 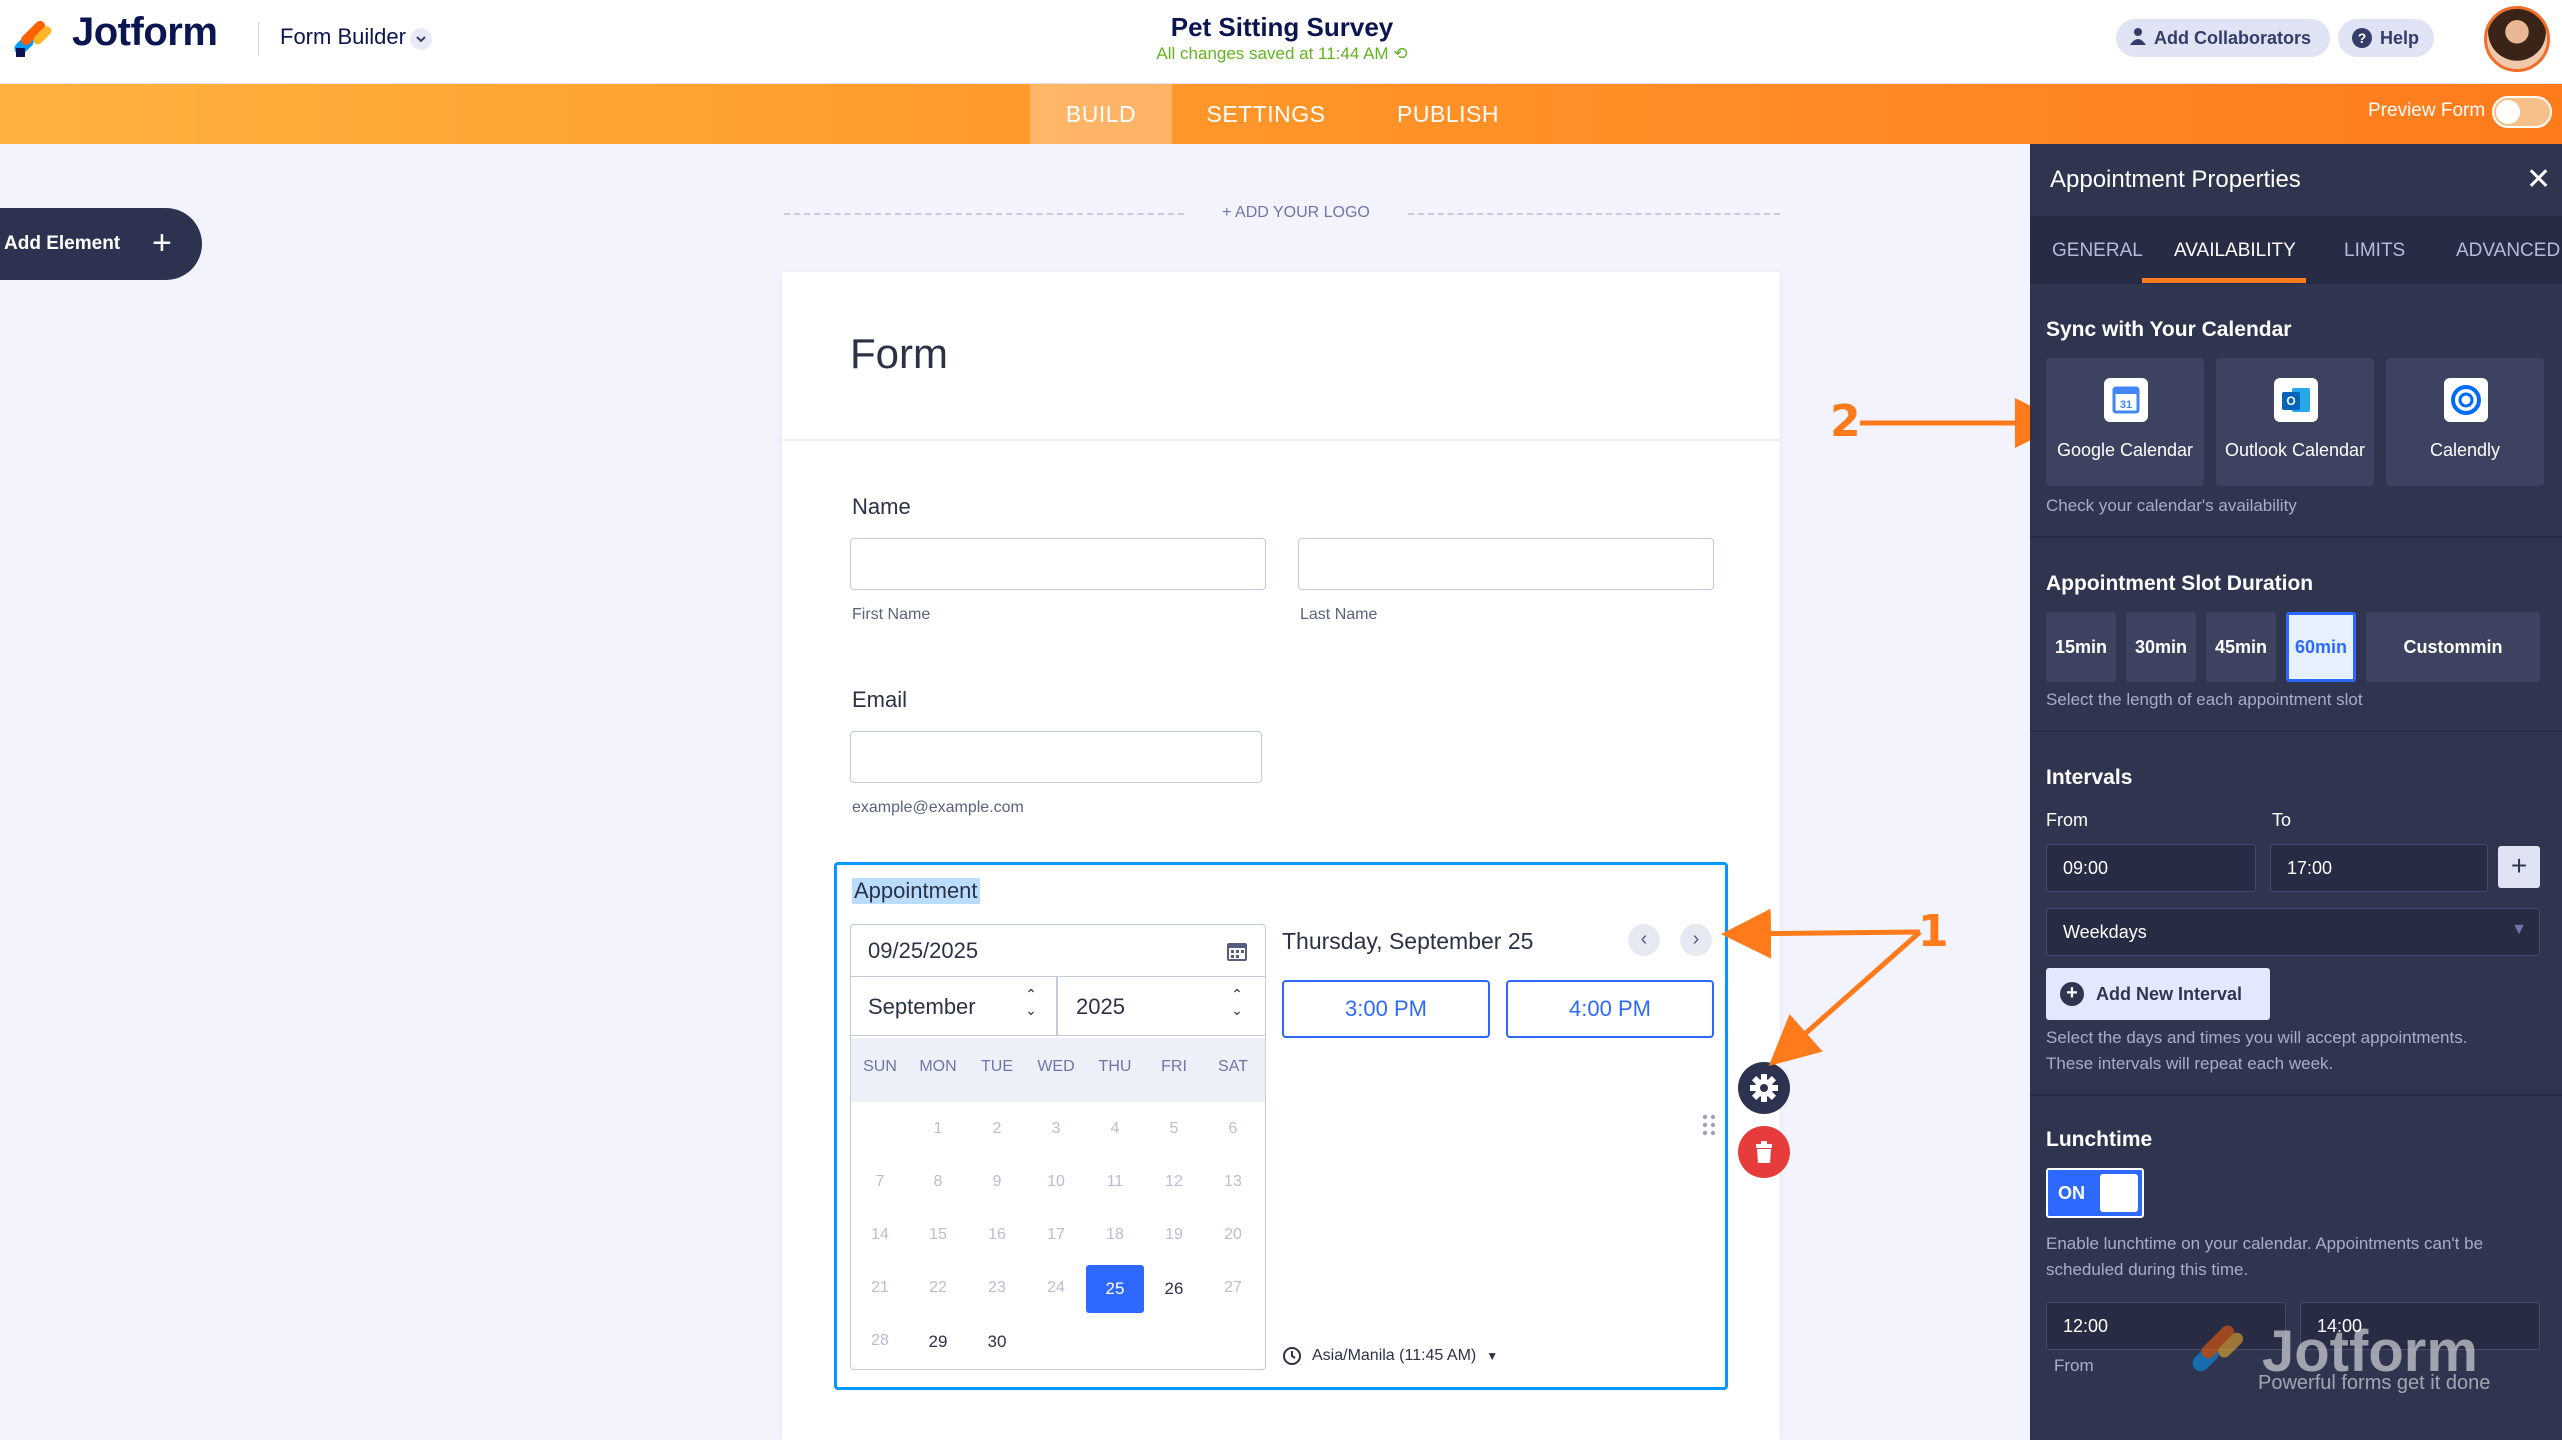 I want to click on google-calendar-button: 31 Google Calendar, so click(x=2125, y=422).